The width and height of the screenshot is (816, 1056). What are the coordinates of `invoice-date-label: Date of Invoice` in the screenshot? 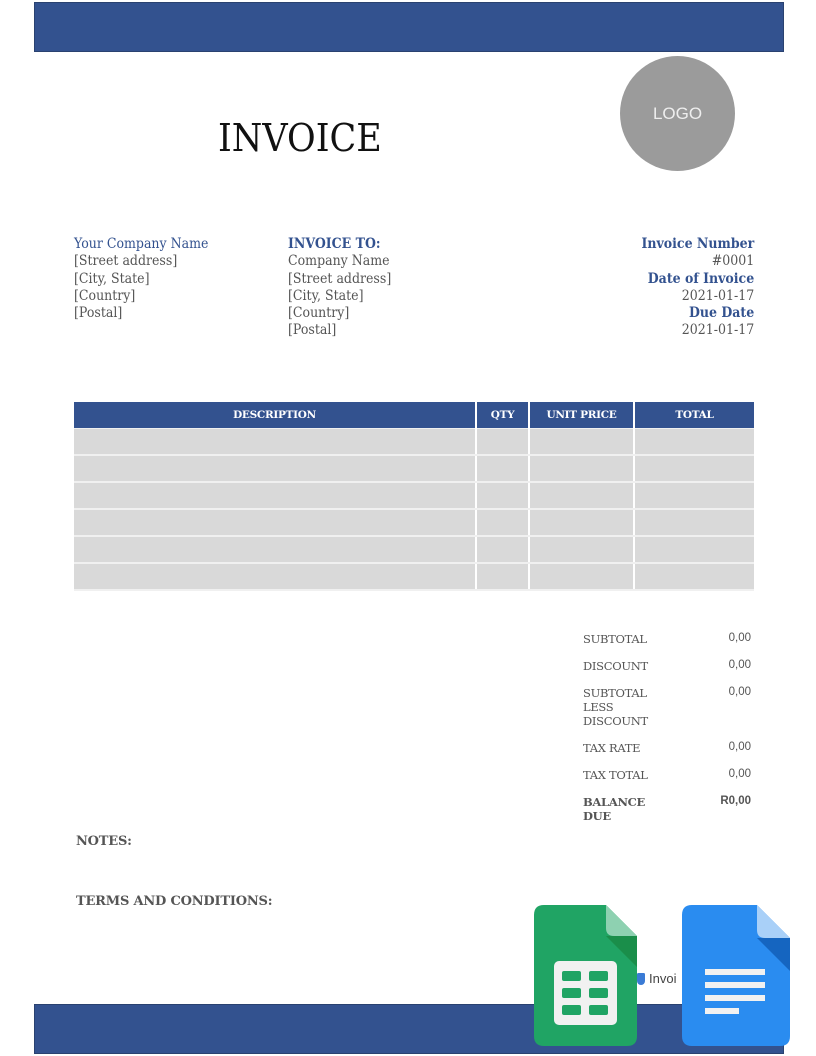 It's located at (700, 278).